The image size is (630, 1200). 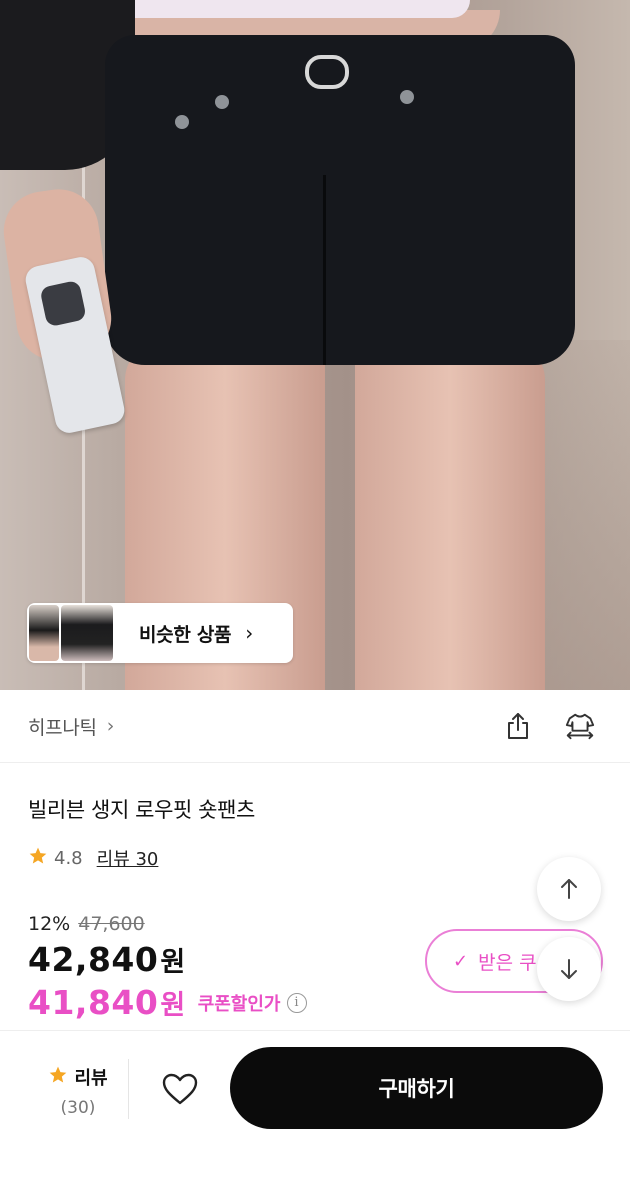 I want to click on similar-thumbnails, so click(x=72, y=633).